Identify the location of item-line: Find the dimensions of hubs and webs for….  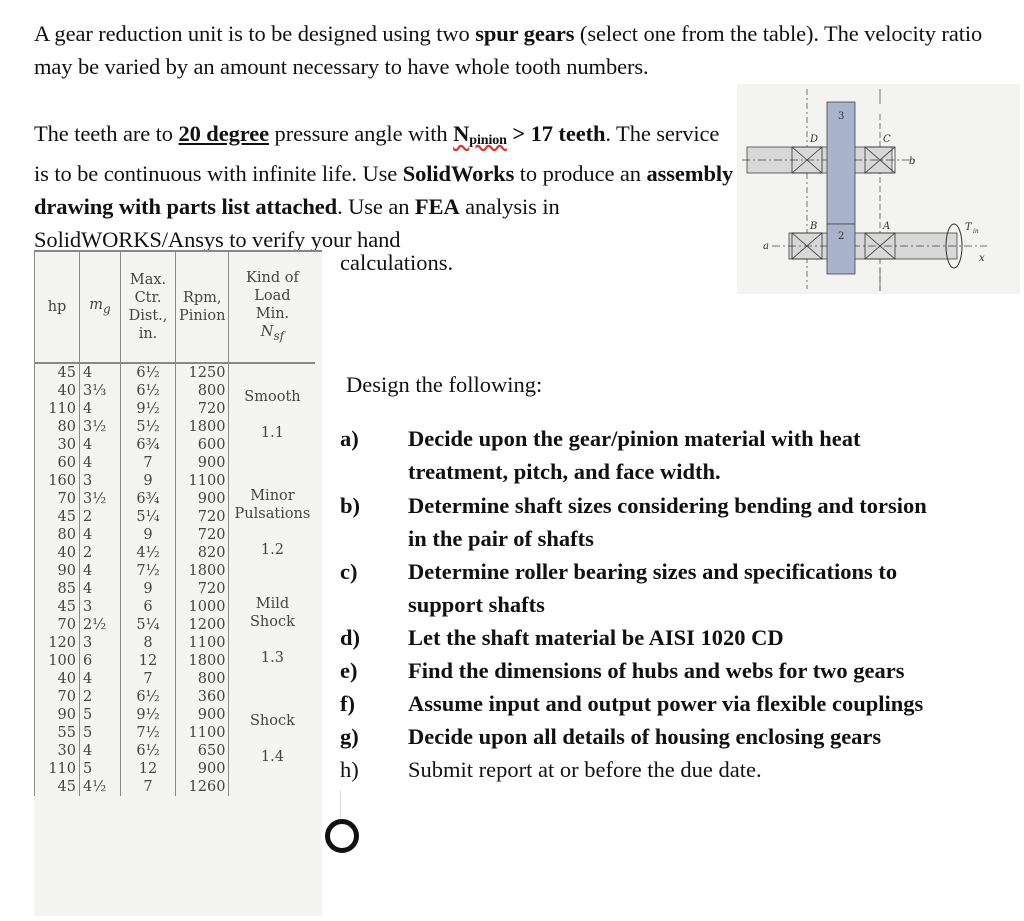
(656, 670).